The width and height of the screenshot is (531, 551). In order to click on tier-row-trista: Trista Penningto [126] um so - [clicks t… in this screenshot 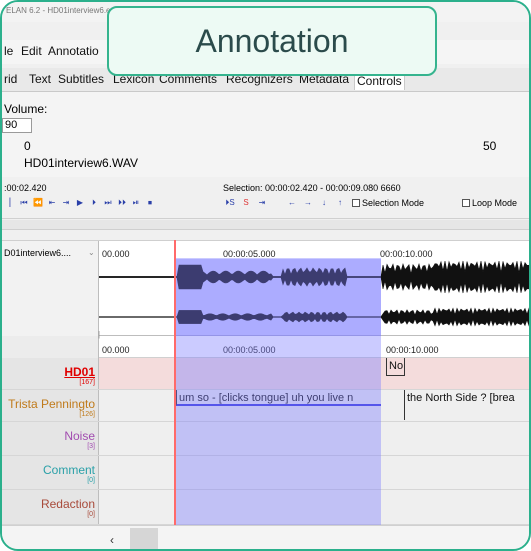, I will do `click(265, 406)`.